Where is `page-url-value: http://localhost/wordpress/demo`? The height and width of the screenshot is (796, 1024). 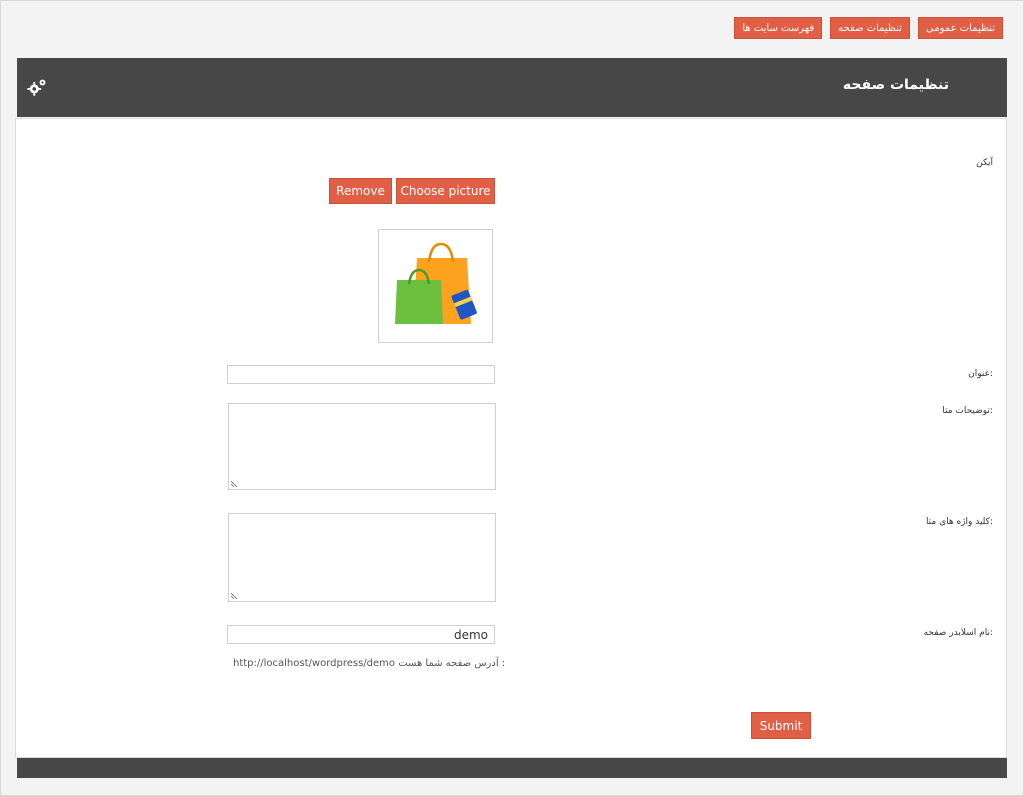 page-url-value: http://localhost/wordpress/demo is located at coordinates (314, 663).